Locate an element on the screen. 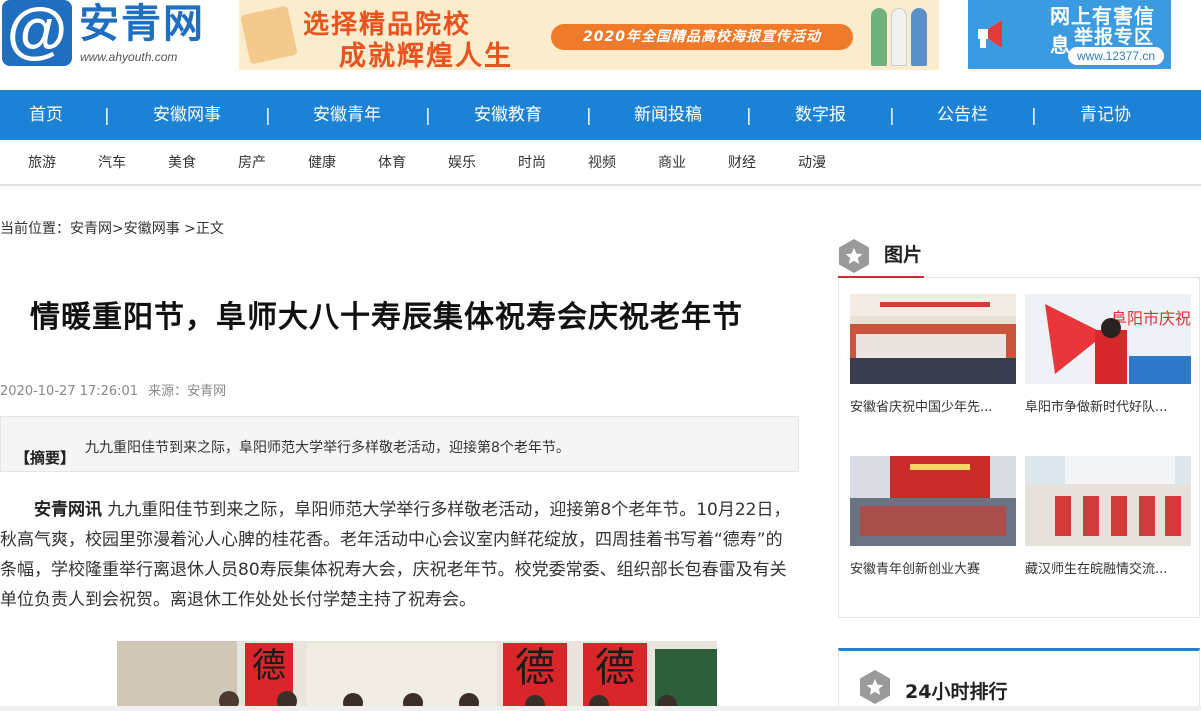  nav-bulletin: 公告栏 is located at coordinates (962, 115).